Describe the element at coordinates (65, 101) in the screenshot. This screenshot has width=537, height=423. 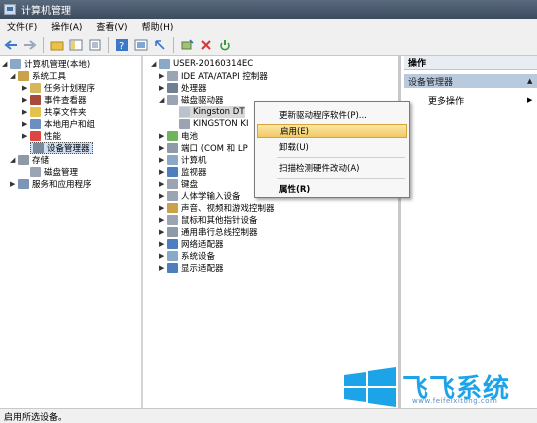
I see `tree-event-viewer-label: 事件查看器` at that location.